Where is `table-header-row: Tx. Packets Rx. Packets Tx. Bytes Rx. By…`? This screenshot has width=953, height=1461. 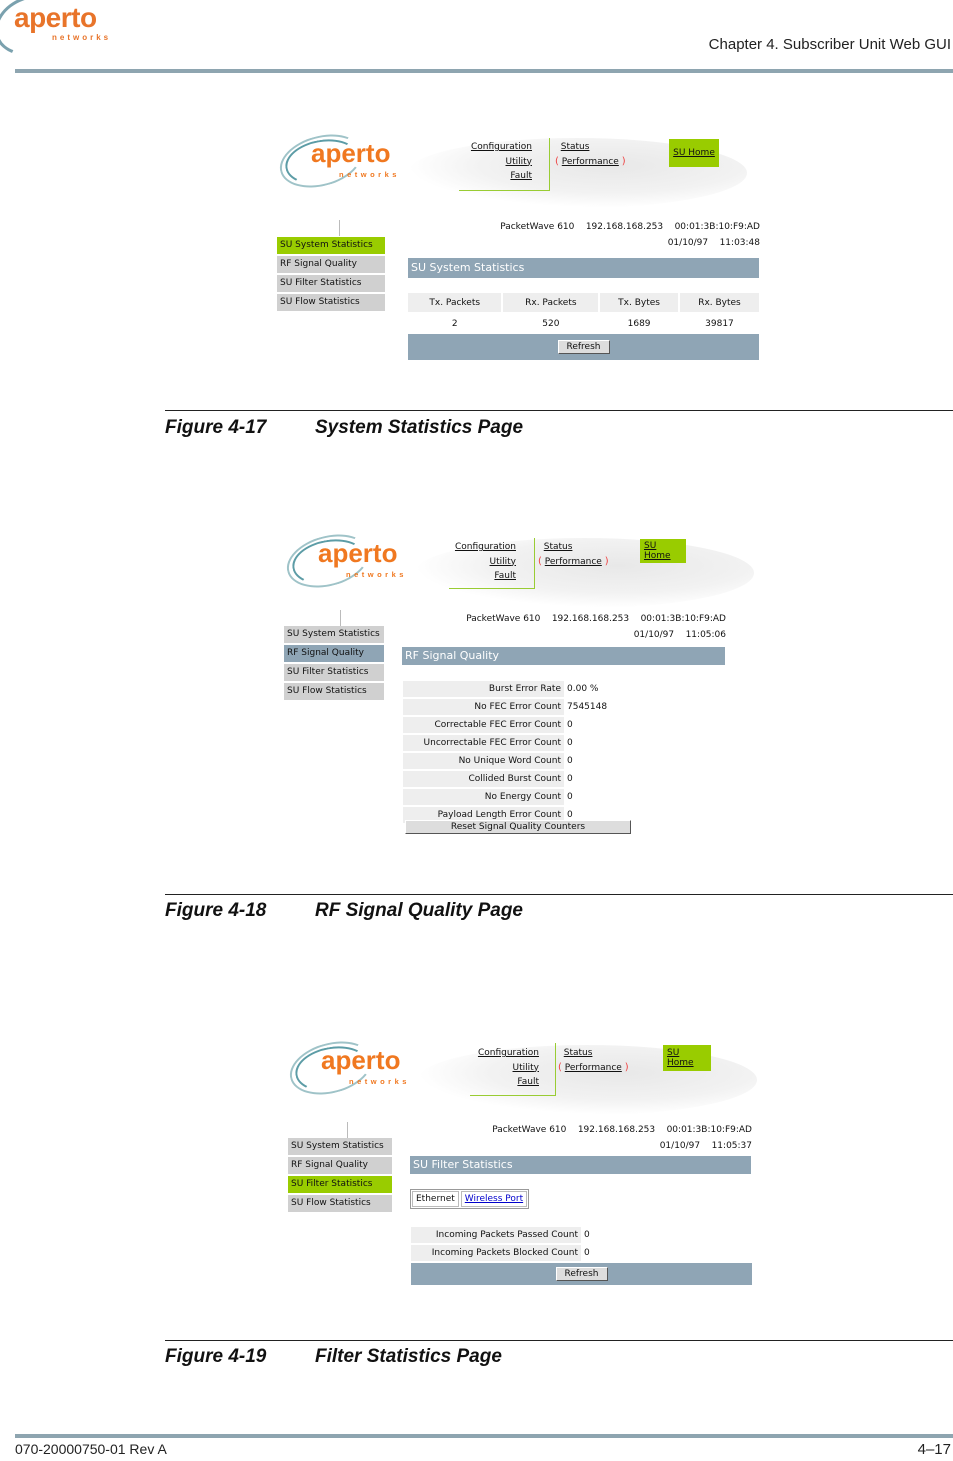
table-header-row: Tx. Packets Rx. Packets Tx. Bytes Rx. By… is located at coordinates (583, 302).